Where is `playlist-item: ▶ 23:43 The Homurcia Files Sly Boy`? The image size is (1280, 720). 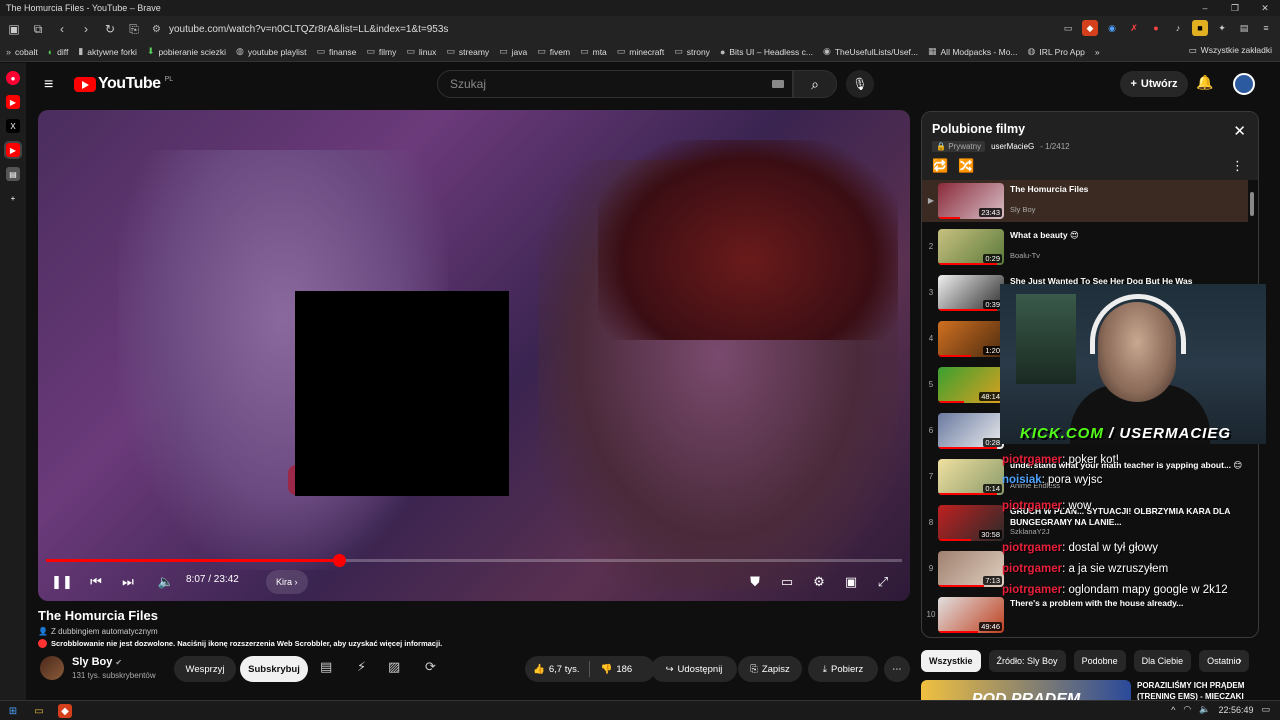 playlist-item: ▶ 23:43 The Homurcia Files Sly Boy is located at coordinates (1085, 201).